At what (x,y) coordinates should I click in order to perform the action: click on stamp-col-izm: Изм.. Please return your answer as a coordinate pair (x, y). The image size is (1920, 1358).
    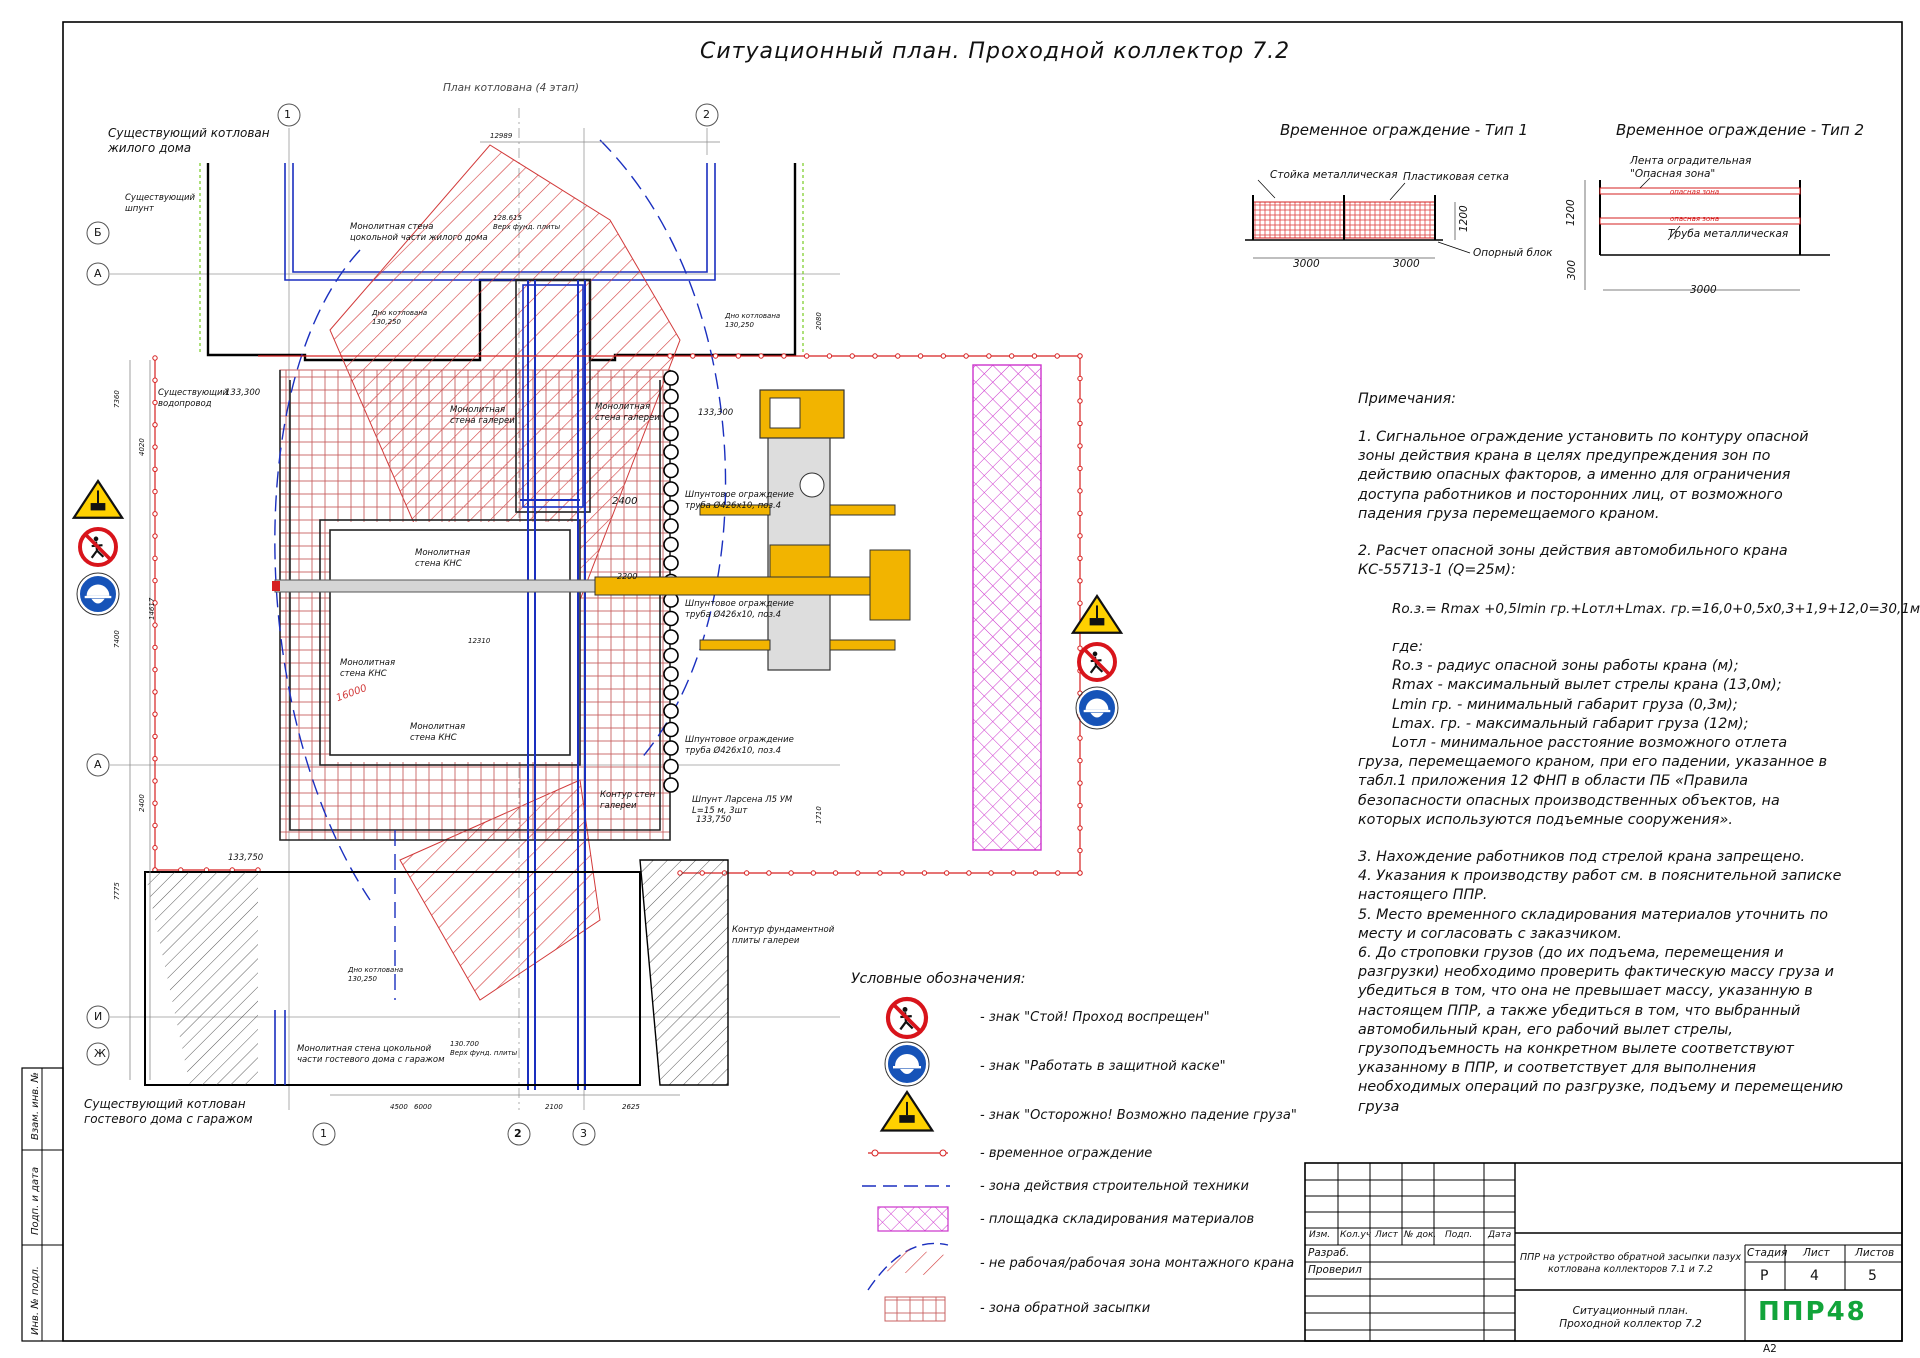
    Looking at the image, I should click on (1320, 1235).